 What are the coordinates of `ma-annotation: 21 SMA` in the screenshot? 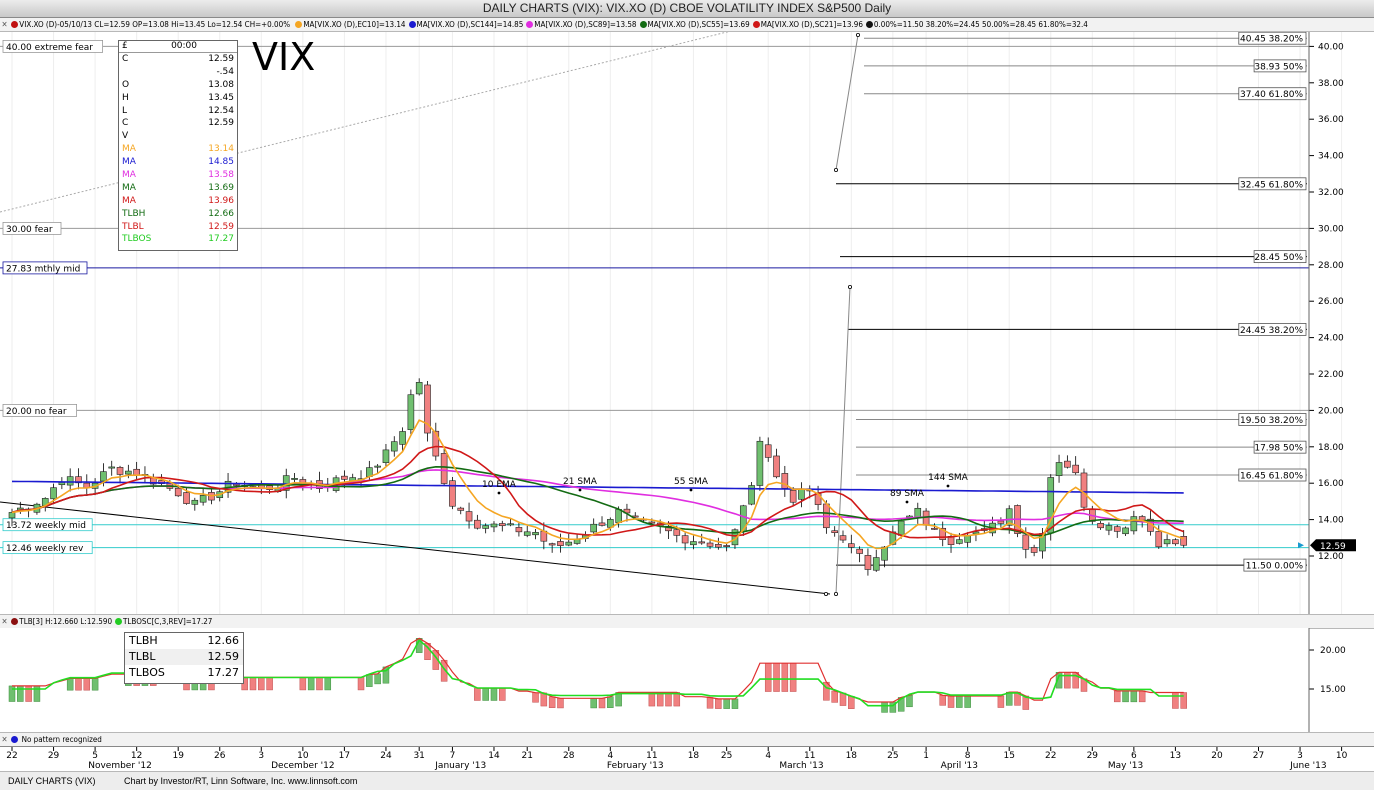 It's located at (580, 482).